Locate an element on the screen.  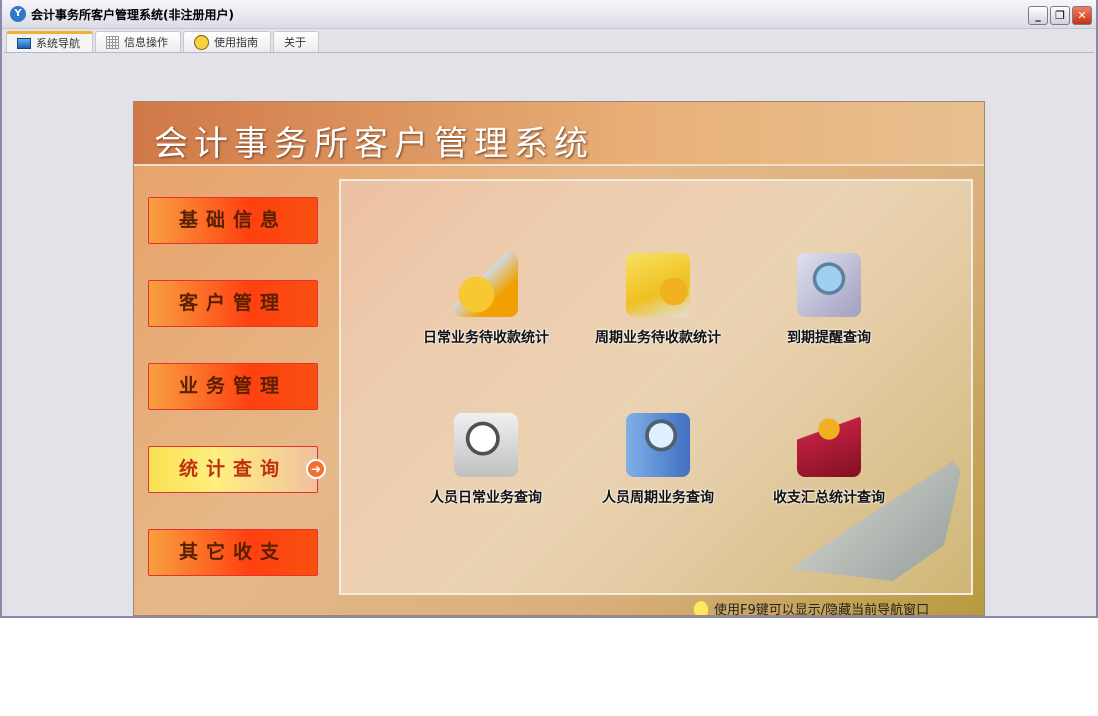
app-logo-icon: Y is located at coordinates (18, 14).